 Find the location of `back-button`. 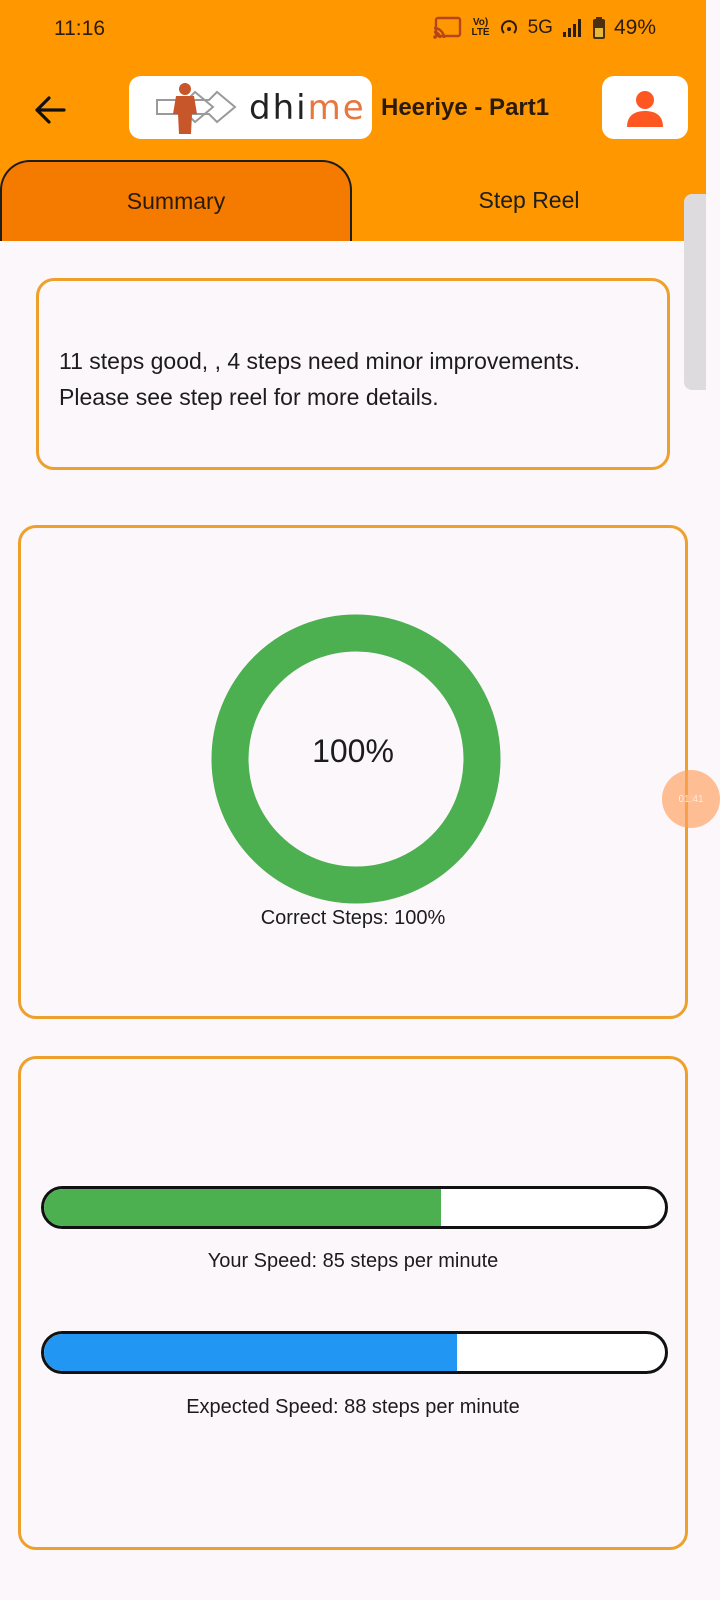

back-button is located at coordinates (50, 110).